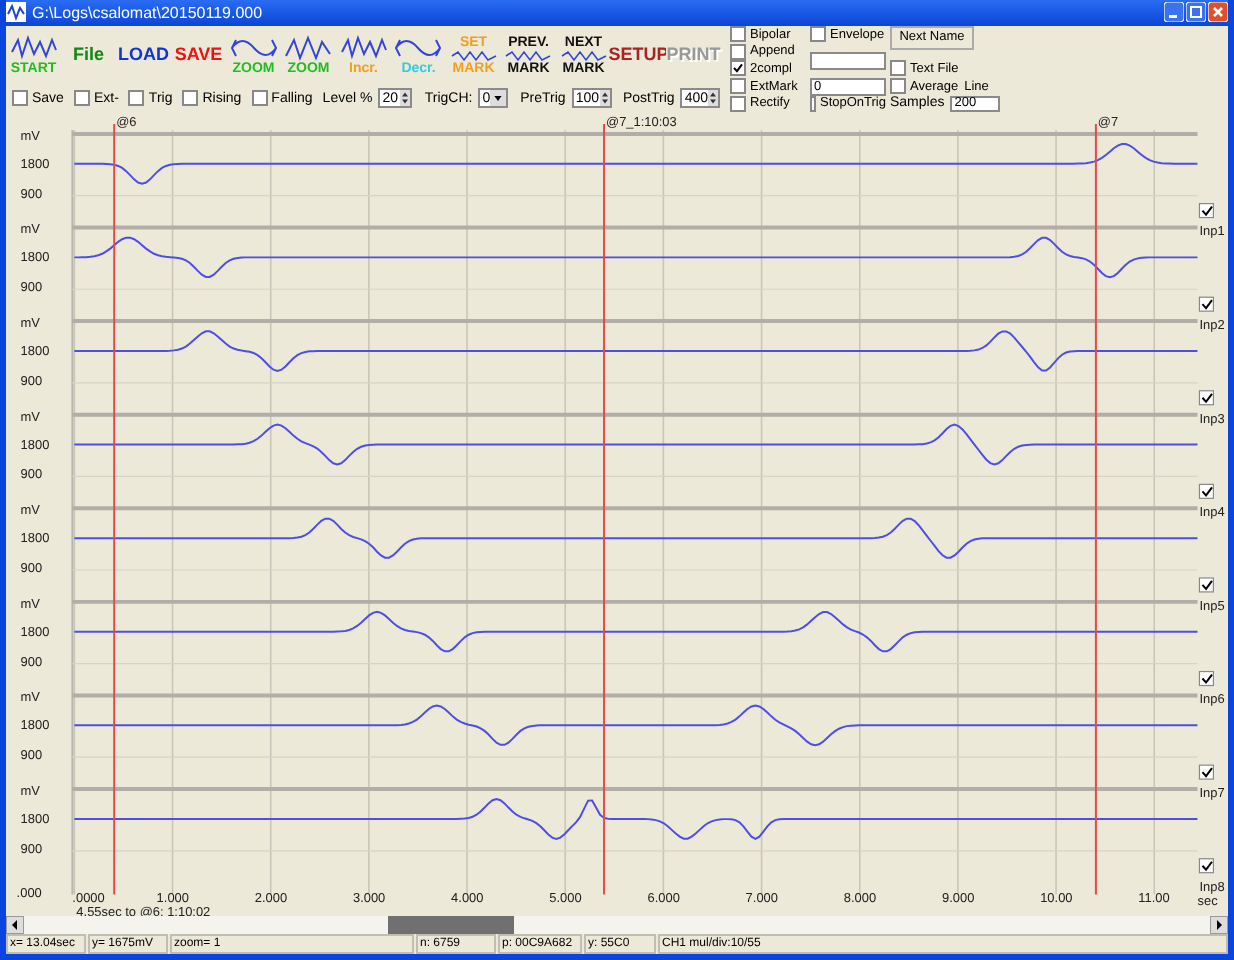 This screenshot has height=960, width=1234. What do you see at coordinates (15, 925) in the screenshot?
I see `scroll-left-icon` at bounding box center [15, 925].